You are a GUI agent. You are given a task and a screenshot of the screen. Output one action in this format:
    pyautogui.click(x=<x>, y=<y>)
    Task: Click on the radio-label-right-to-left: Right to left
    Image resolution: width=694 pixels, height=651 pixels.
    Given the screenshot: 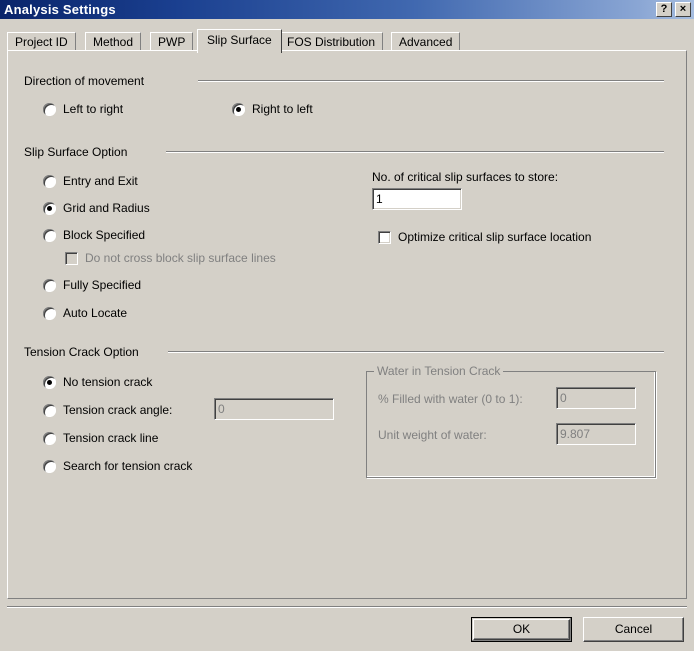 What is the action you would take?
    pyautogui.click(x=282, y=109)
    